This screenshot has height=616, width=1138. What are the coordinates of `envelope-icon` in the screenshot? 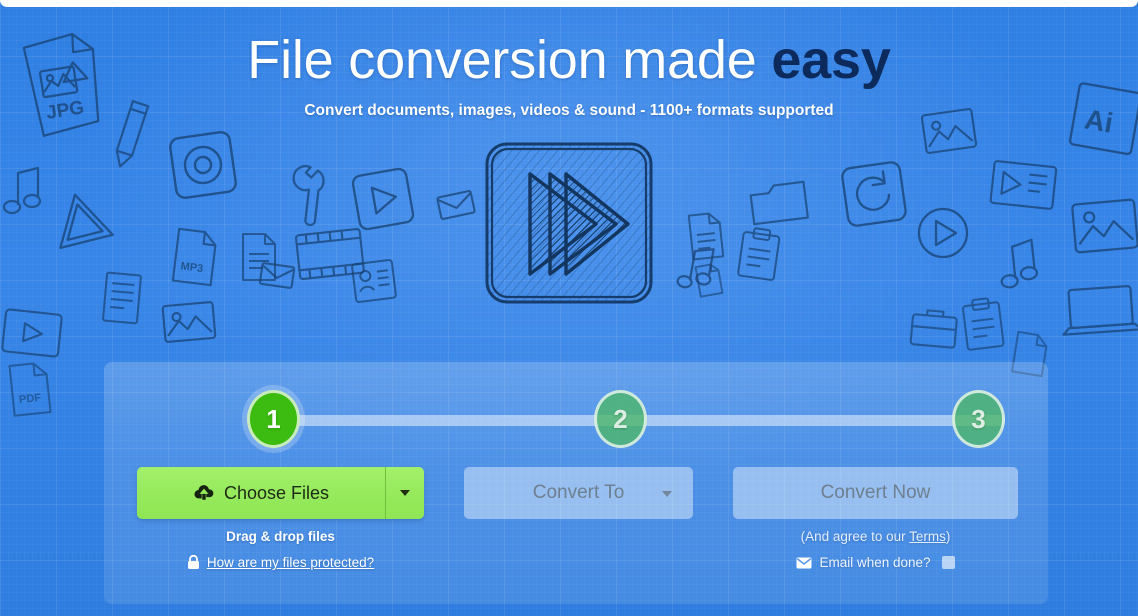 It's located at (804, 562).